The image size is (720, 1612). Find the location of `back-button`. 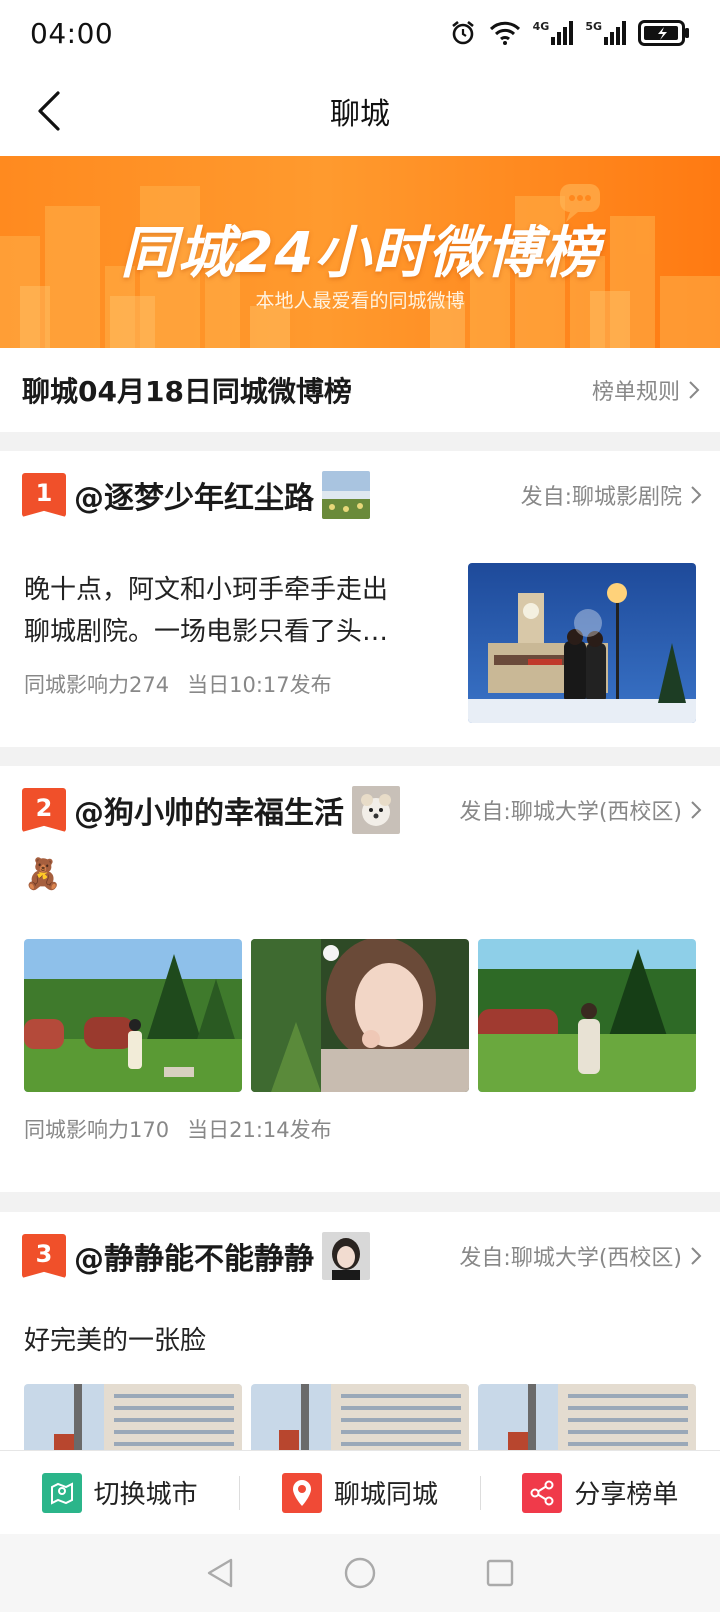

back-button is located at coordinates (49, 111).